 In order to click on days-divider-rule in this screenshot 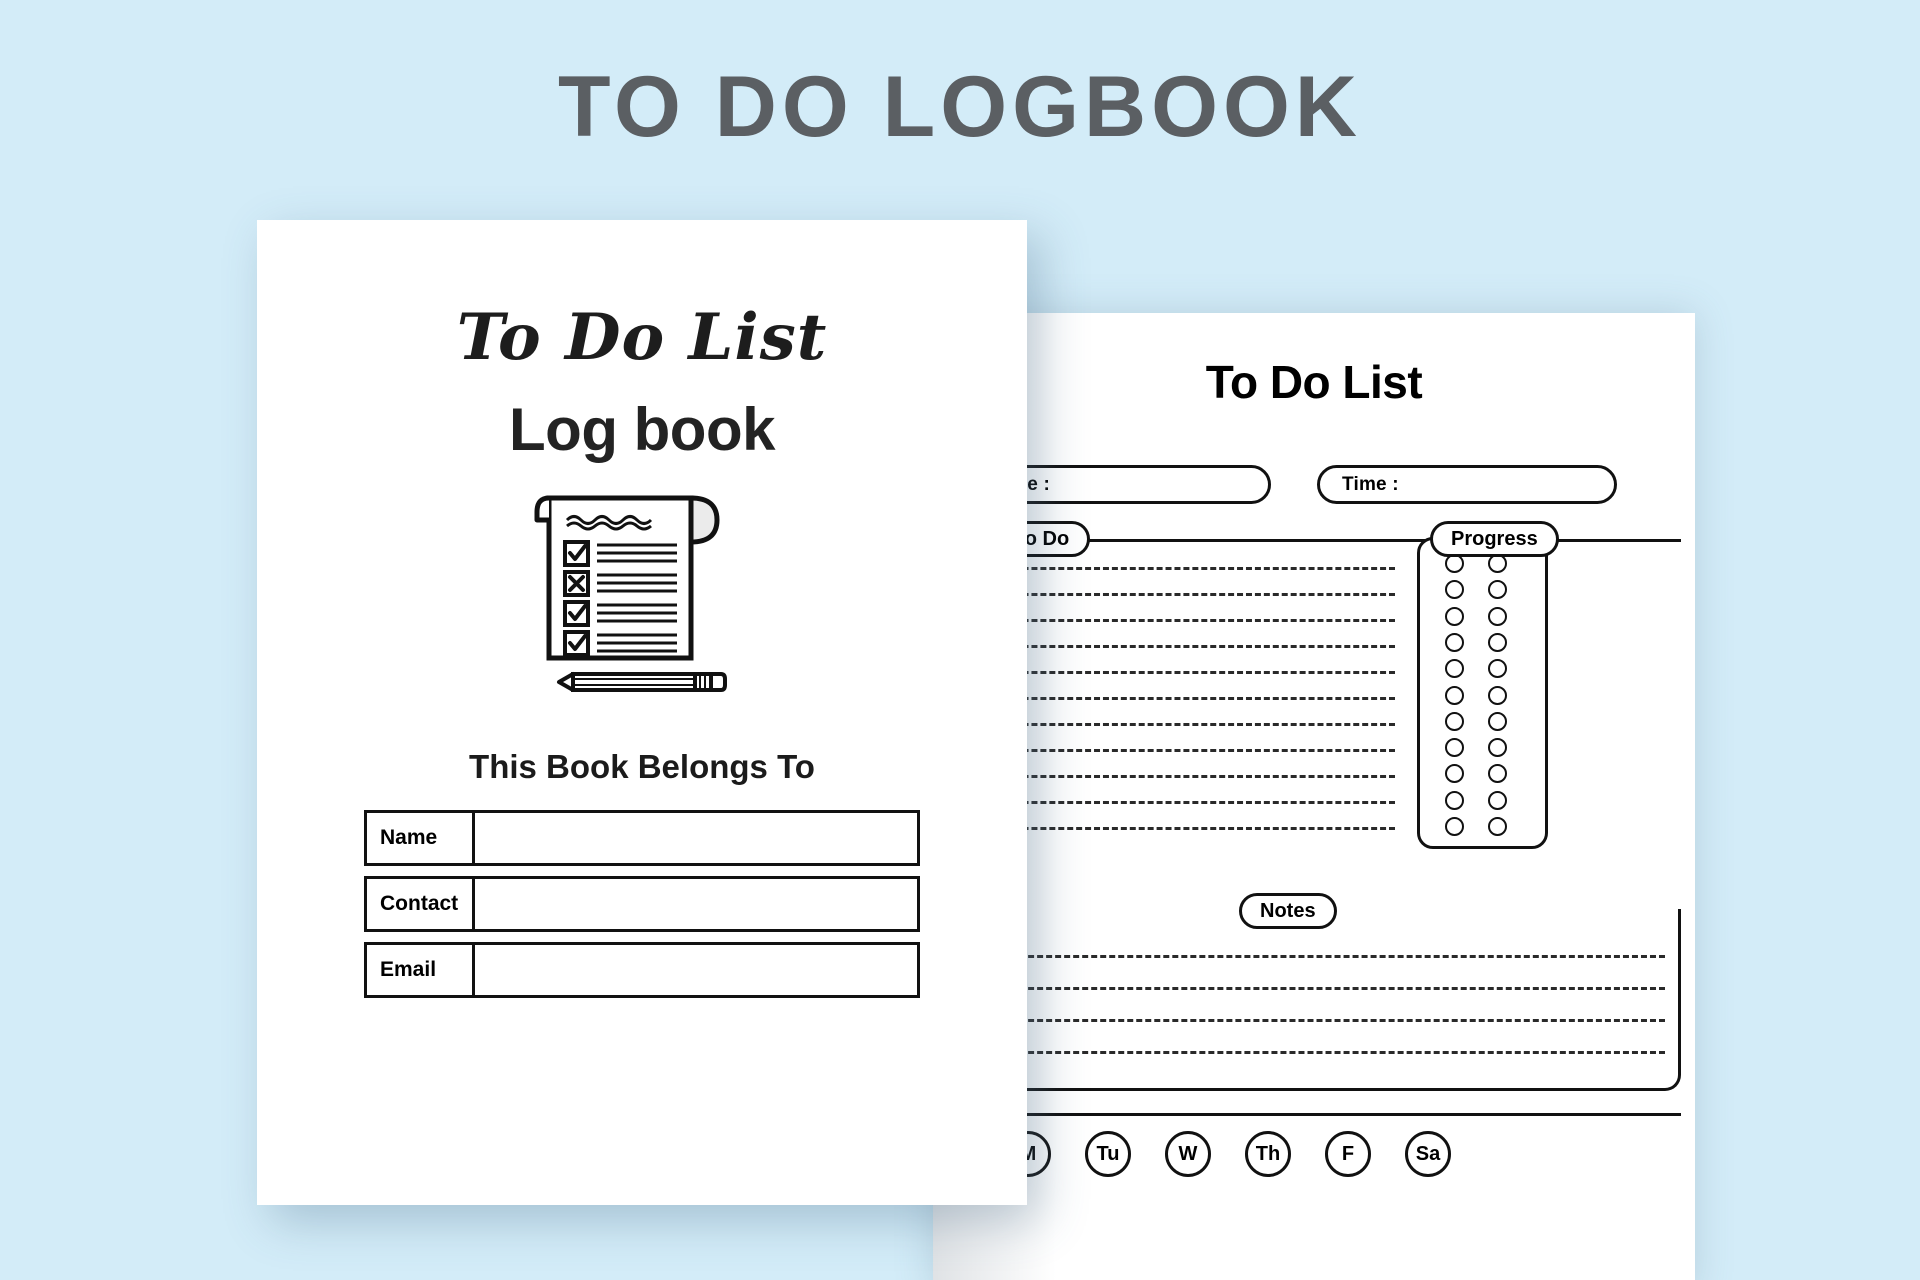, I will do `click(1316, 1114)`.